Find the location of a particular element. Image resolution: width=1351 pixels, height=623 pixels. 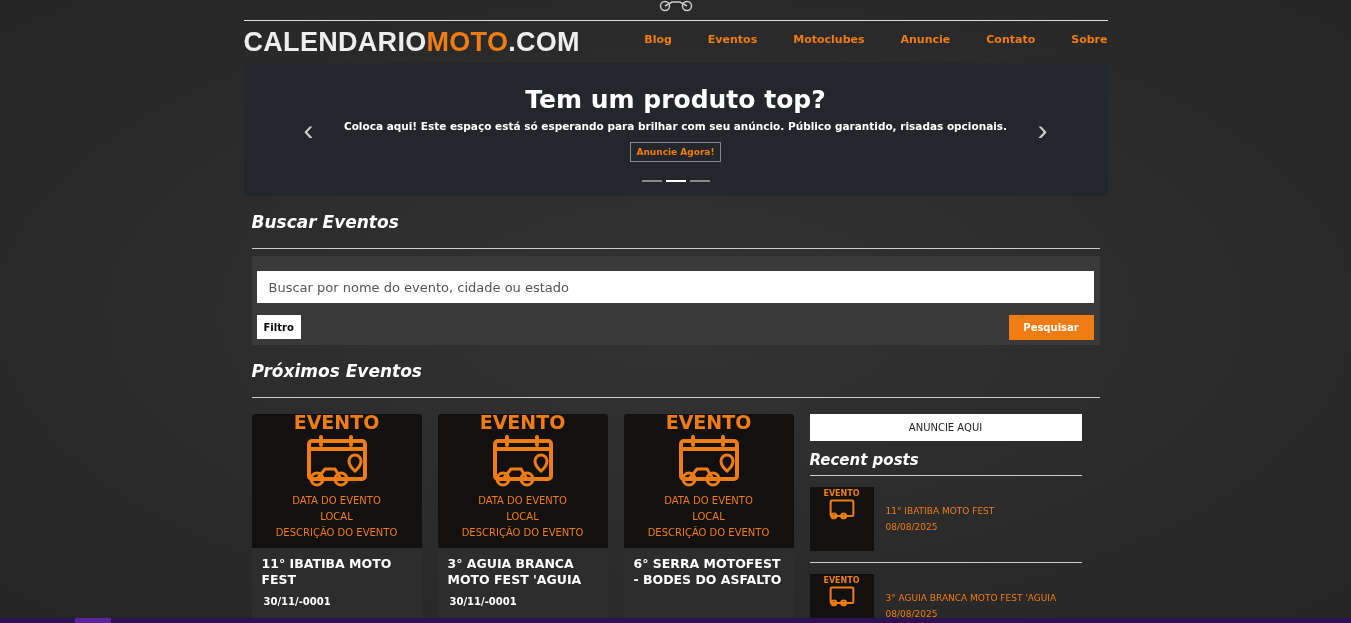

advertise-button: ANUNCIE AQUI is located at coordinates (945, 427).